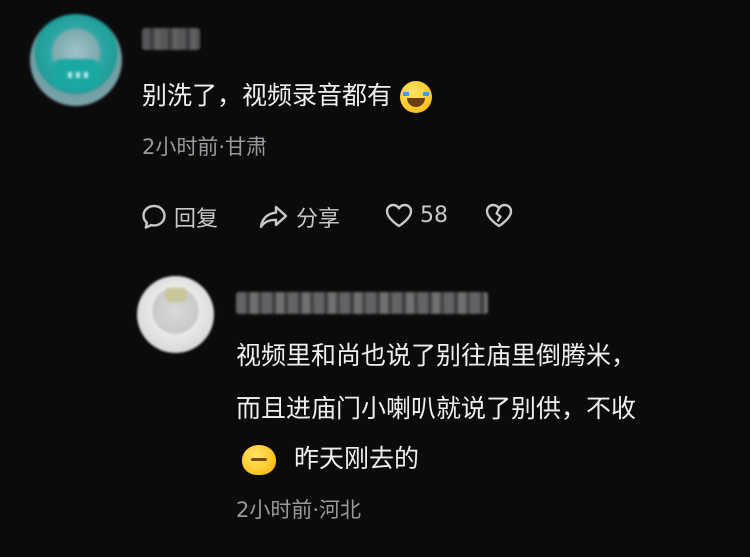 The width and height of the screenshot is (750, 557). What do you see at coordinates (273, 216) in the screenshot?
I see `share-arrow-icon` at bounding box center [273, 216].